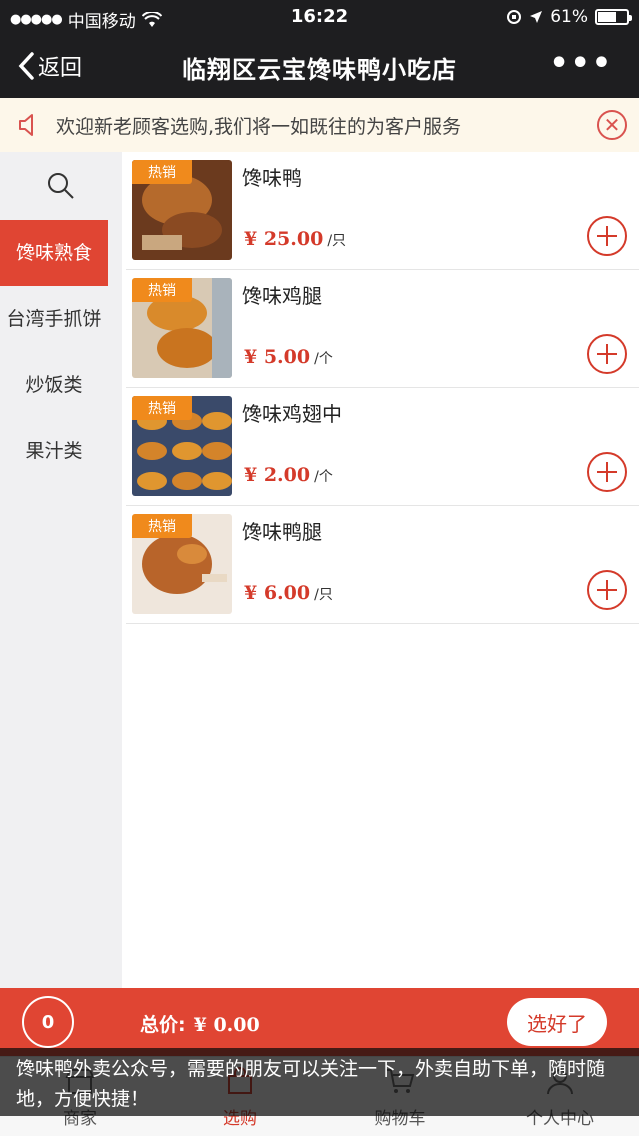 The width and height of the screenshot is (639, 1136). Describe the element at coordinates (295, 239) in the screenshot. I see `product-price: ¥ 25.00/只` at that location.